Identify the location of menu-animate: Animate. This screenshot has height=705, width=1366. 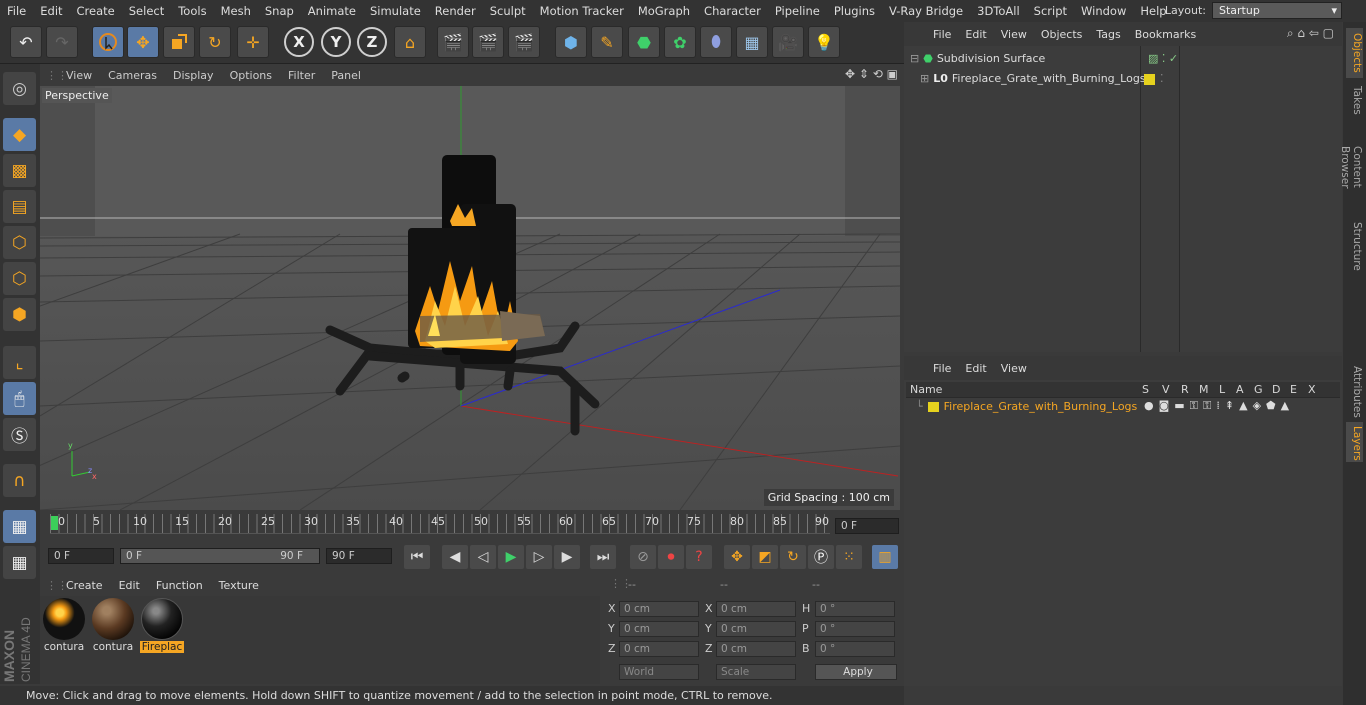
(332, 11).